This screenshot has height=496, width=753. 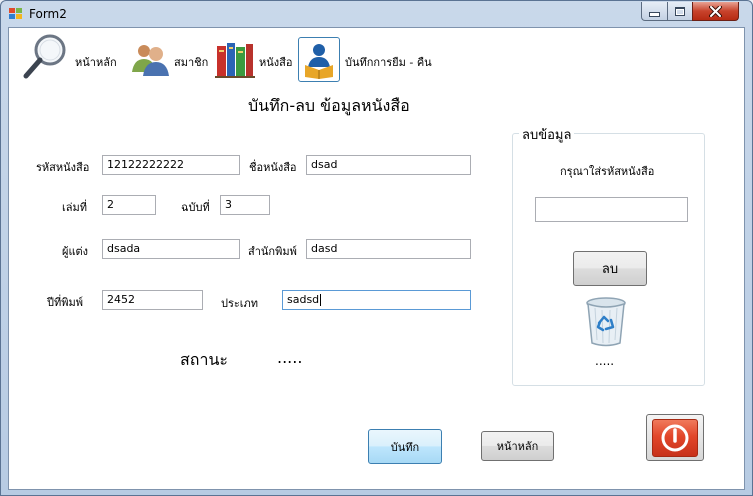 I want to click on window-title: Form2, so click(x=48, y=14).